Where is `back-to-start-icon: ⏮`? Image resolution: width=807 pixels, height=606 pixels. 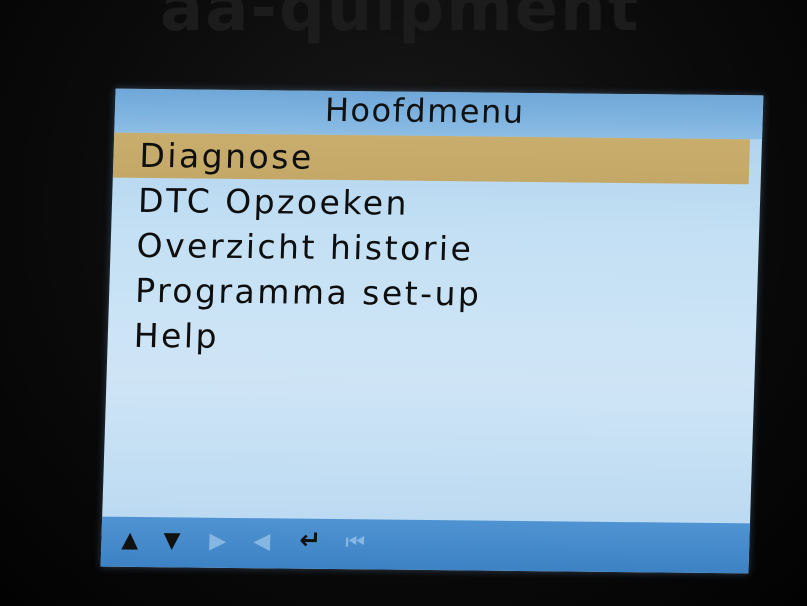
back-to-start-icon: ⏮ is located at coordinates (355, 543).